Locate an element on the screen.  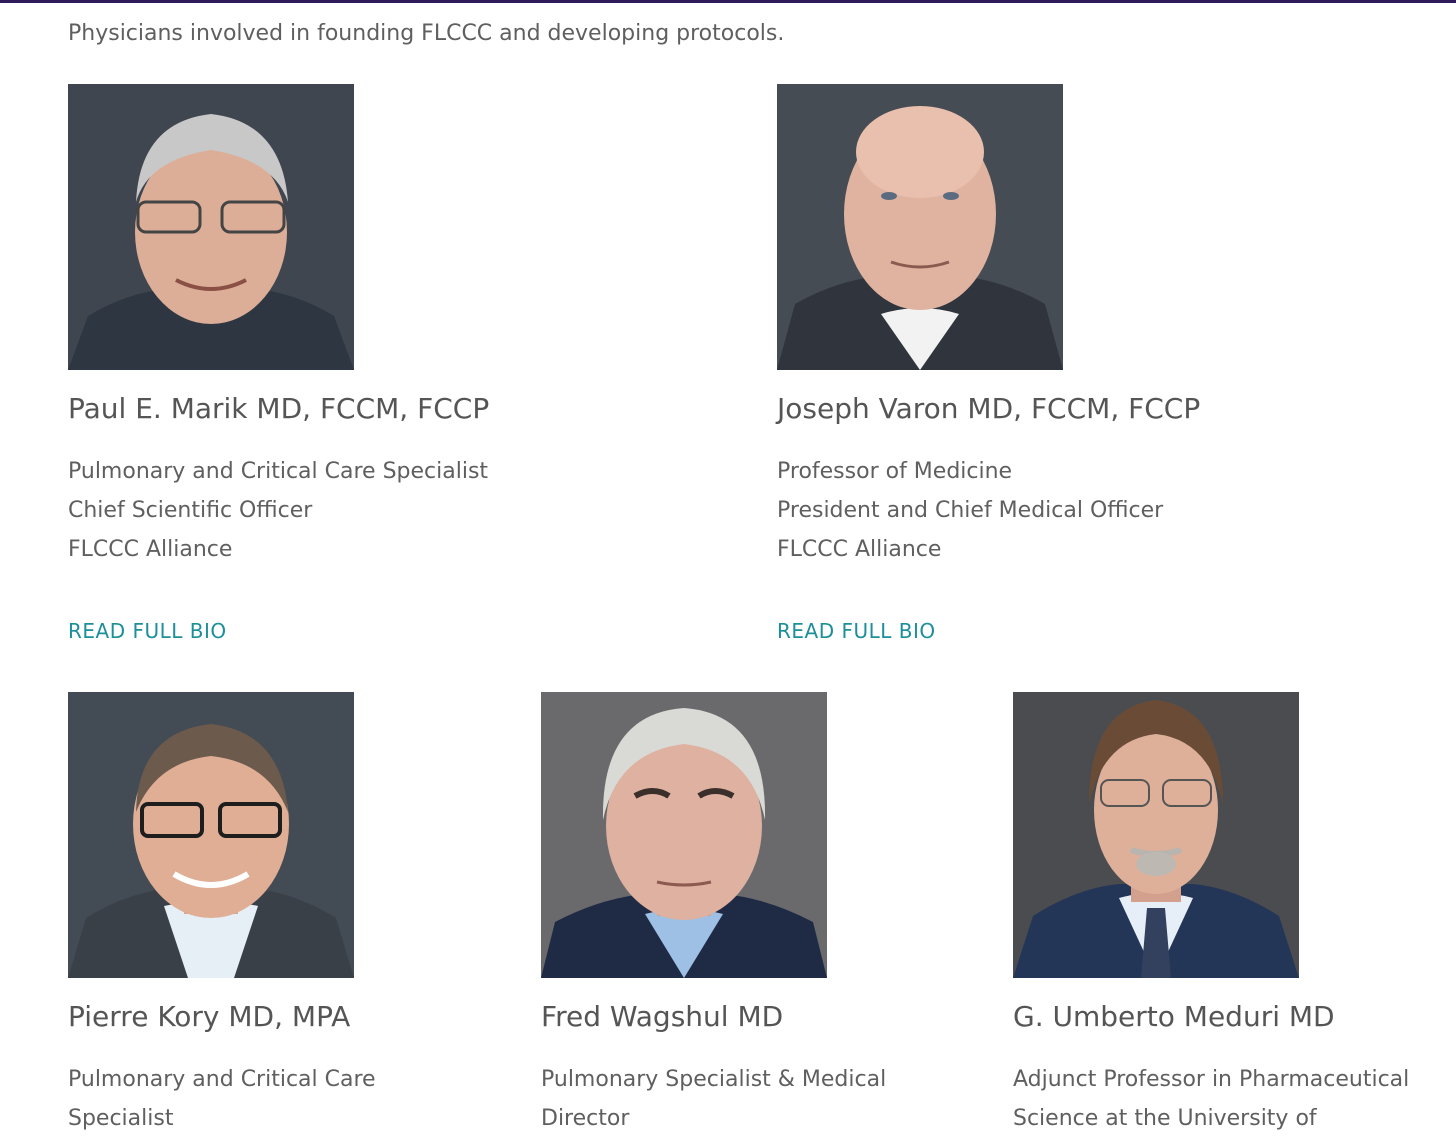
member-title-line: Professor of Medicine is located at coordinates (895, 471).